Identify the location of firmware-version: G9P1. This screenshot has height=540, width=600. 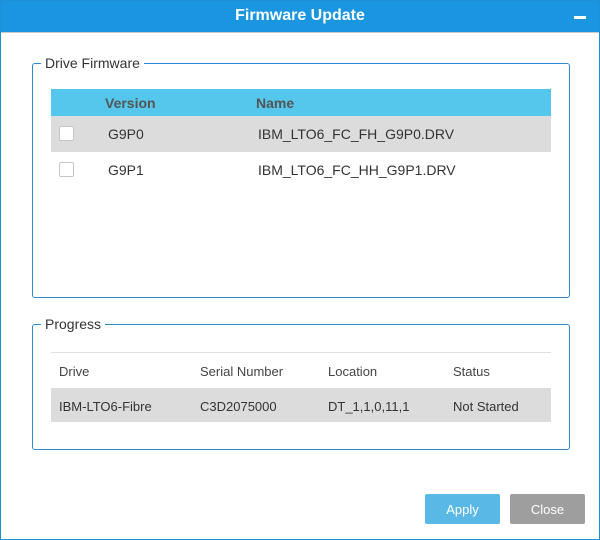
(126, 170).